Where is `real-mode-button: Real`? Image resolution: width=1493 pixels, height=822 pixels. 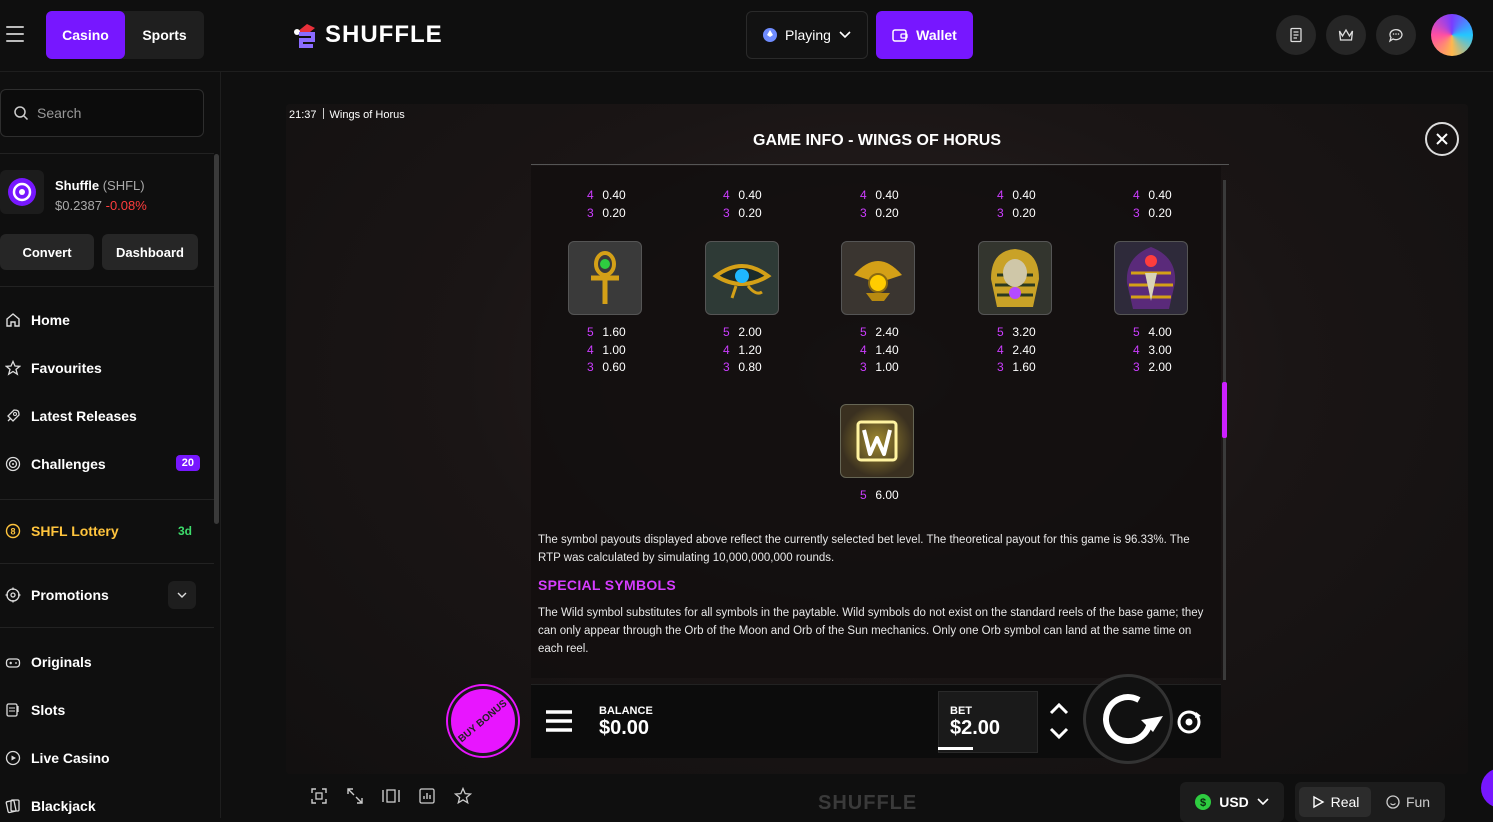
real-mode-button: Real is located at coordinates (1335, 802).